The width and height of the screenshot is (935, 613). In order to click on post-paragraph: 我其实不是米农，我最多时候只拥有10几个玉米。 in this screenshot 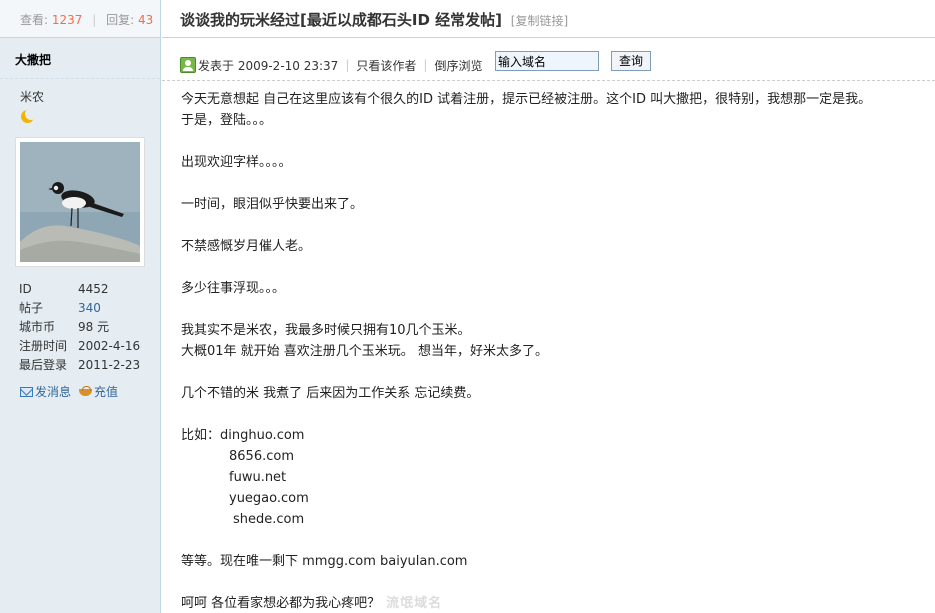, I will do `click(326, 330)`.